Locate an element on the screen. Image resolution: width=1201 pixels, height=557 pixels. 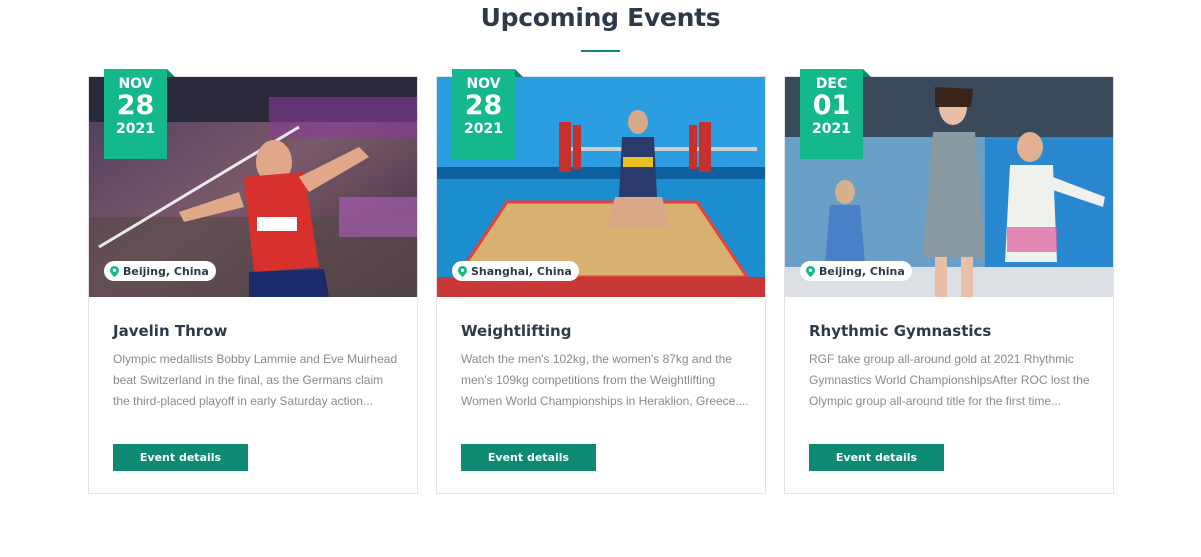
event-title: Rhythmic Gymnastics is located at coordinates (954, 331).